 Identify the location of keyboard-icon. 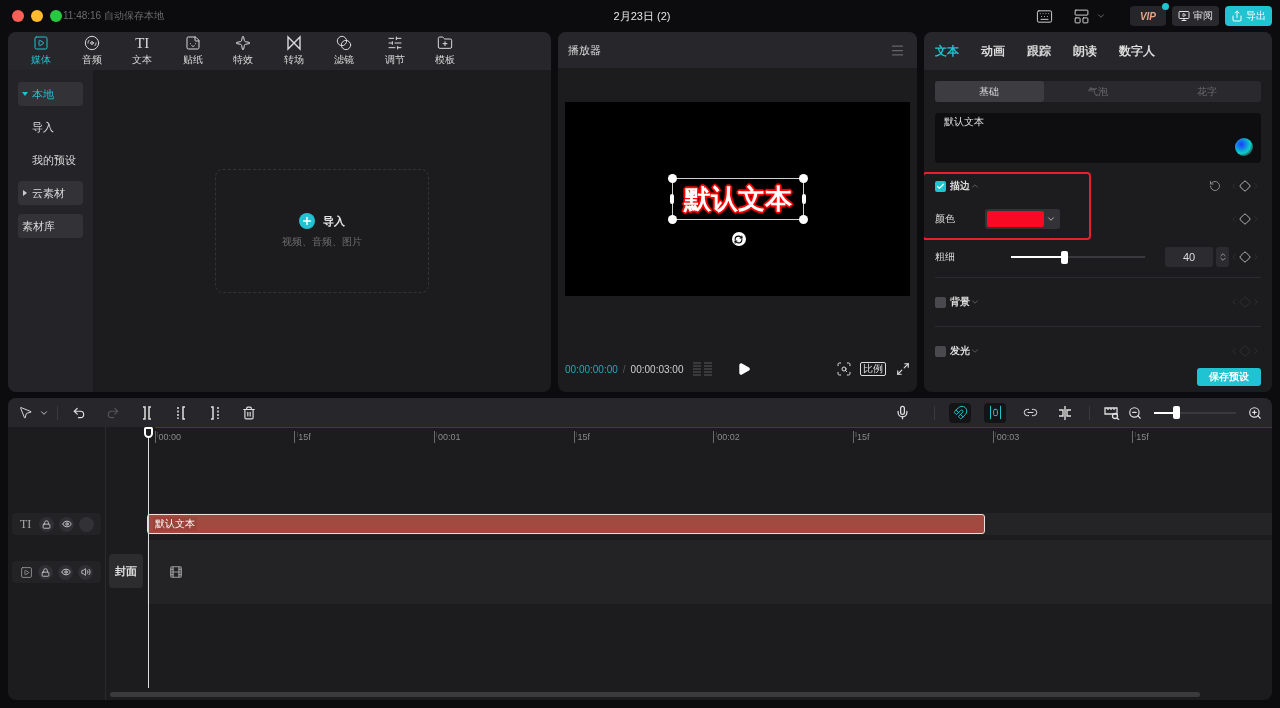
(1044, 16).